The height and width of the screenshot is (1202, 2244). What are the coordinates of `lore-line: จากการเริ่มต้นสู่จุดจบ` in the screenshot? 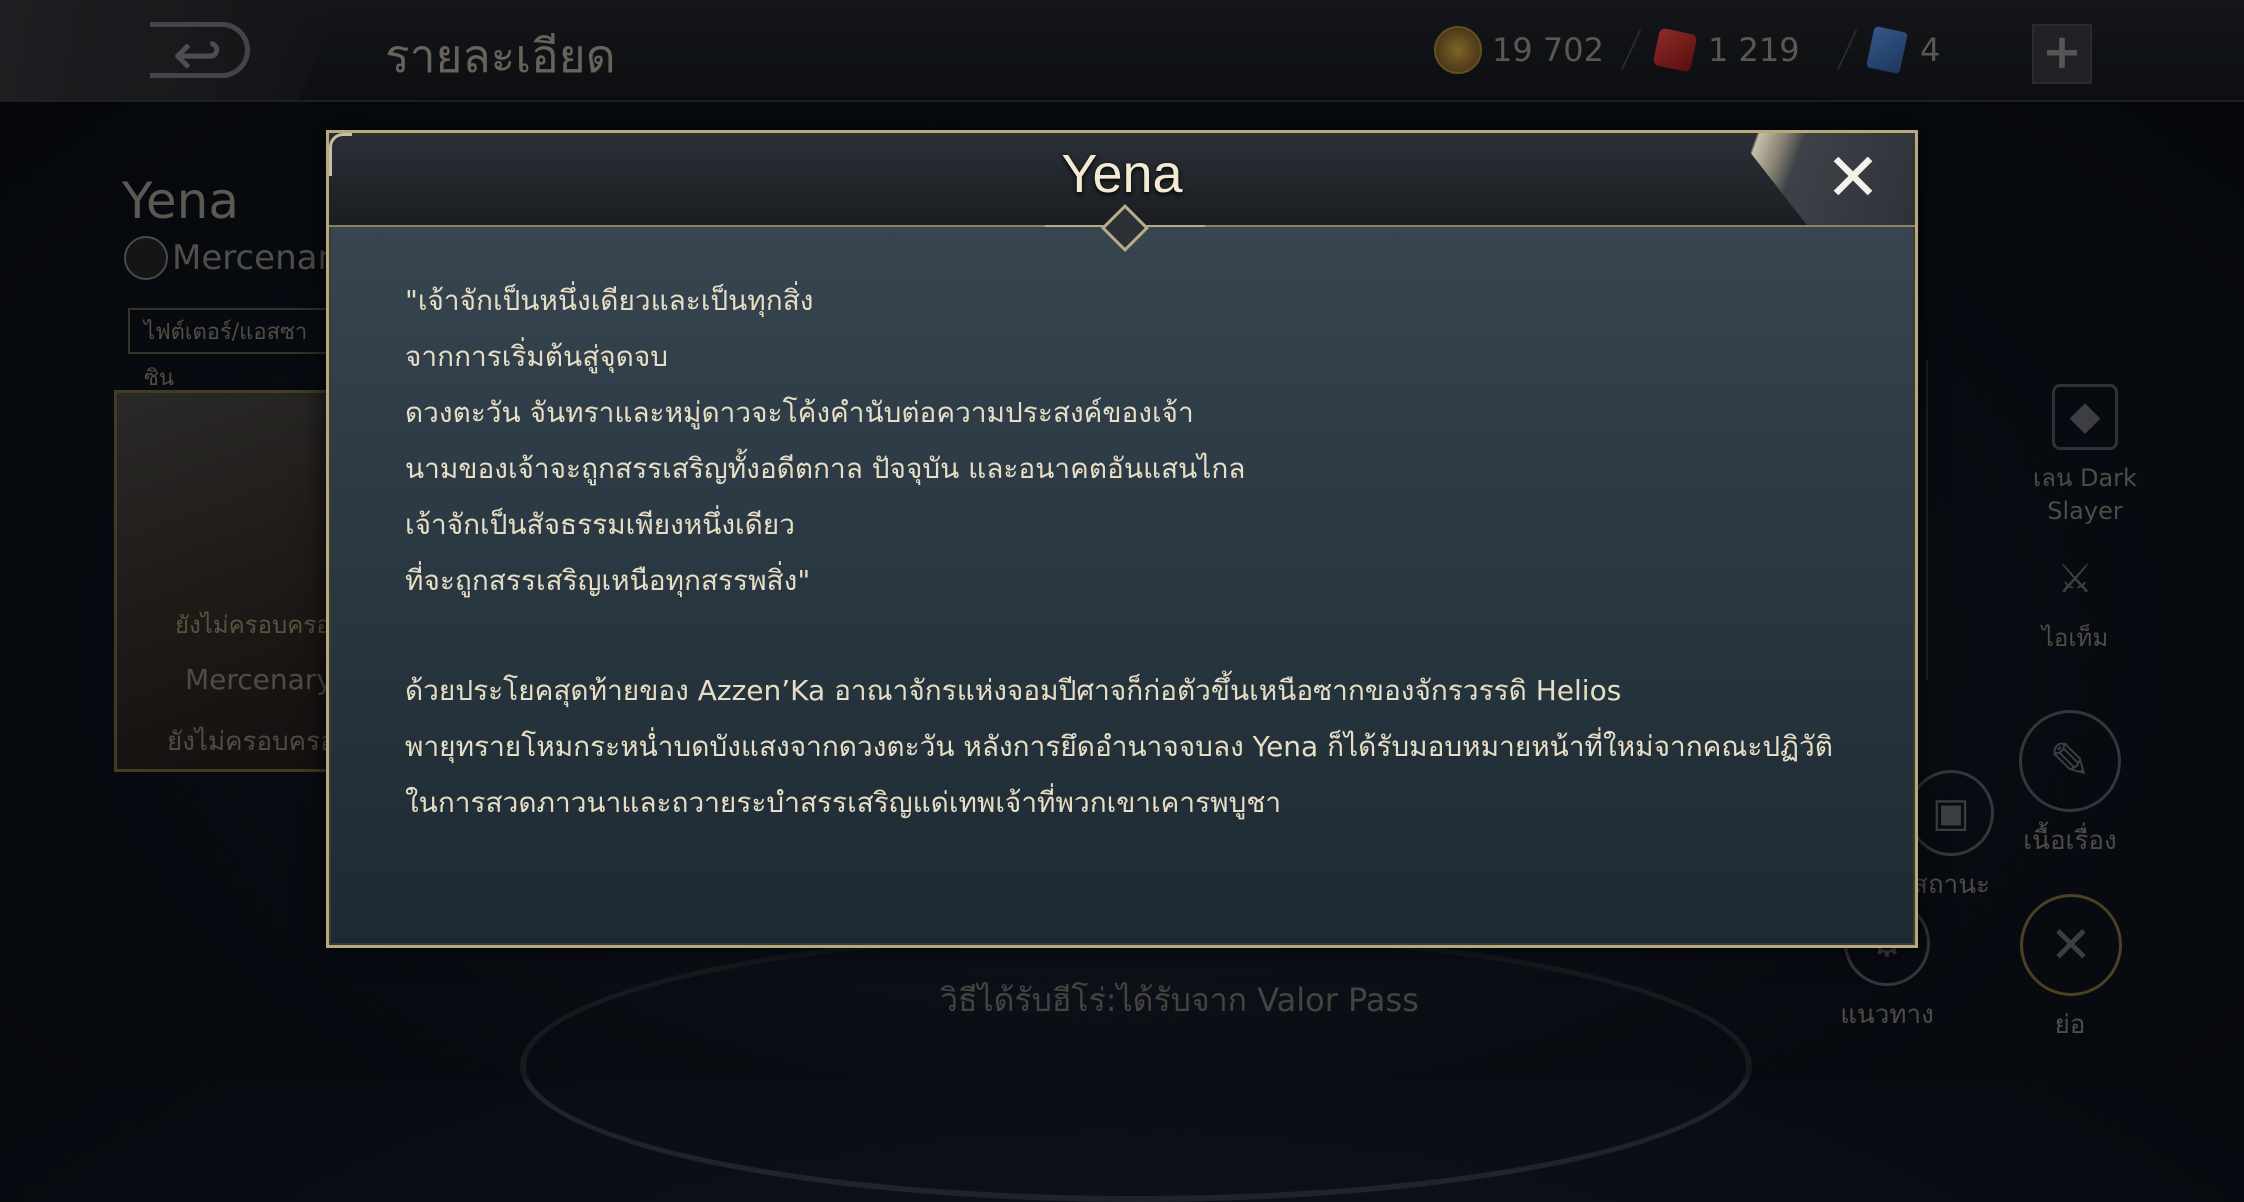 It's located at (537, 356).